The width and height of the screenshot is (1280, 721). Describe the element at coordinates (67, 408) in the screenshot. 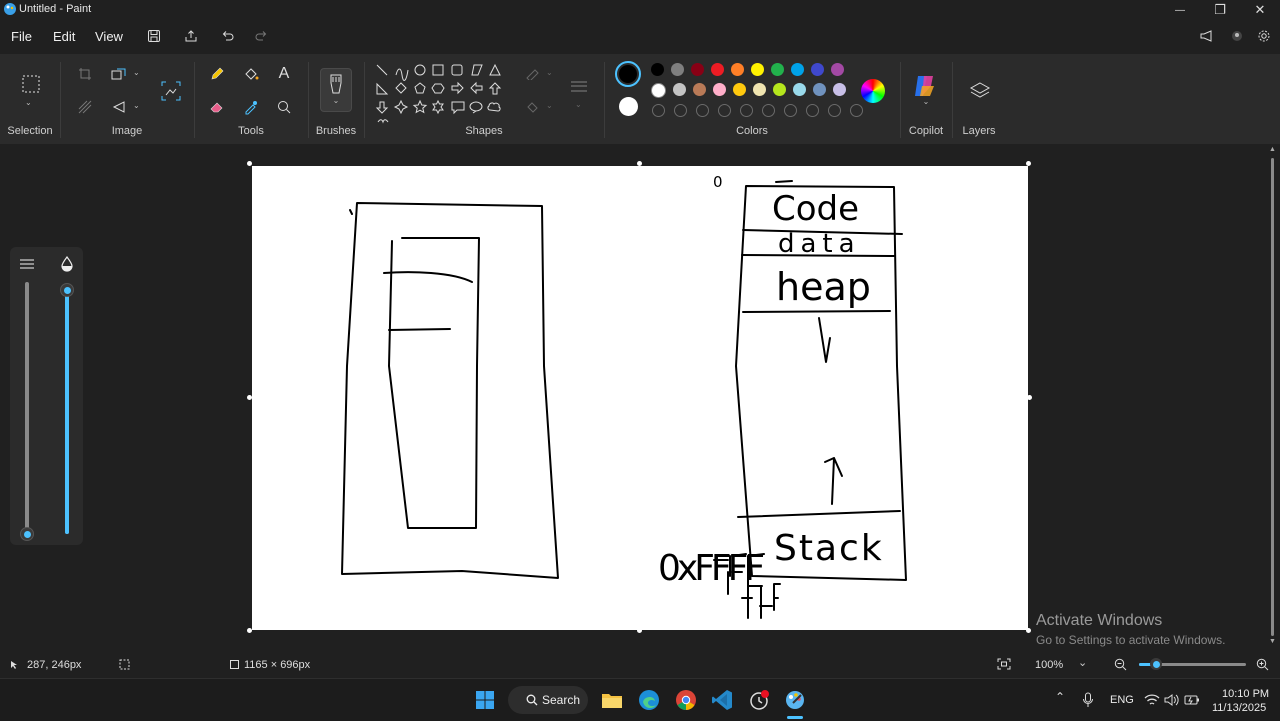

I see `opacity-slider` at that location.